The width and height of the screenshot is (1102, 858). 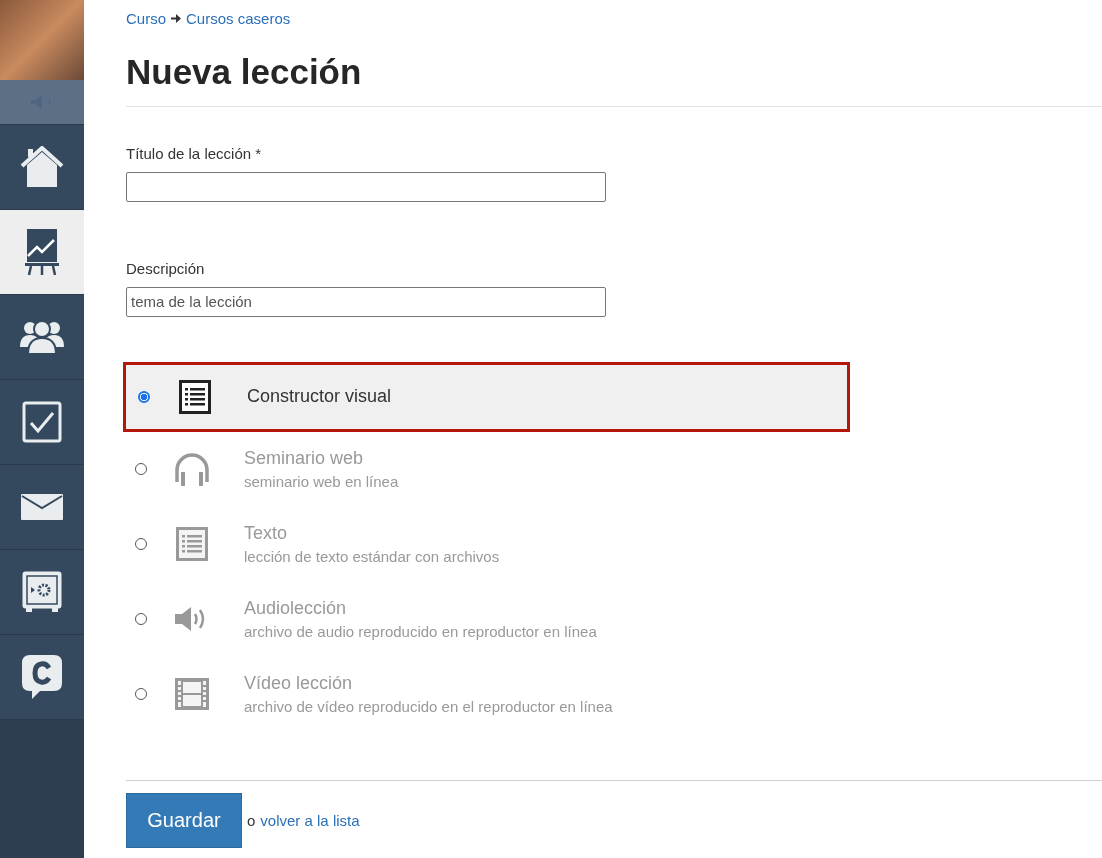 I want to click on option-row: Texto lección de texto estándar con archivos, so click(x=486, y=544).